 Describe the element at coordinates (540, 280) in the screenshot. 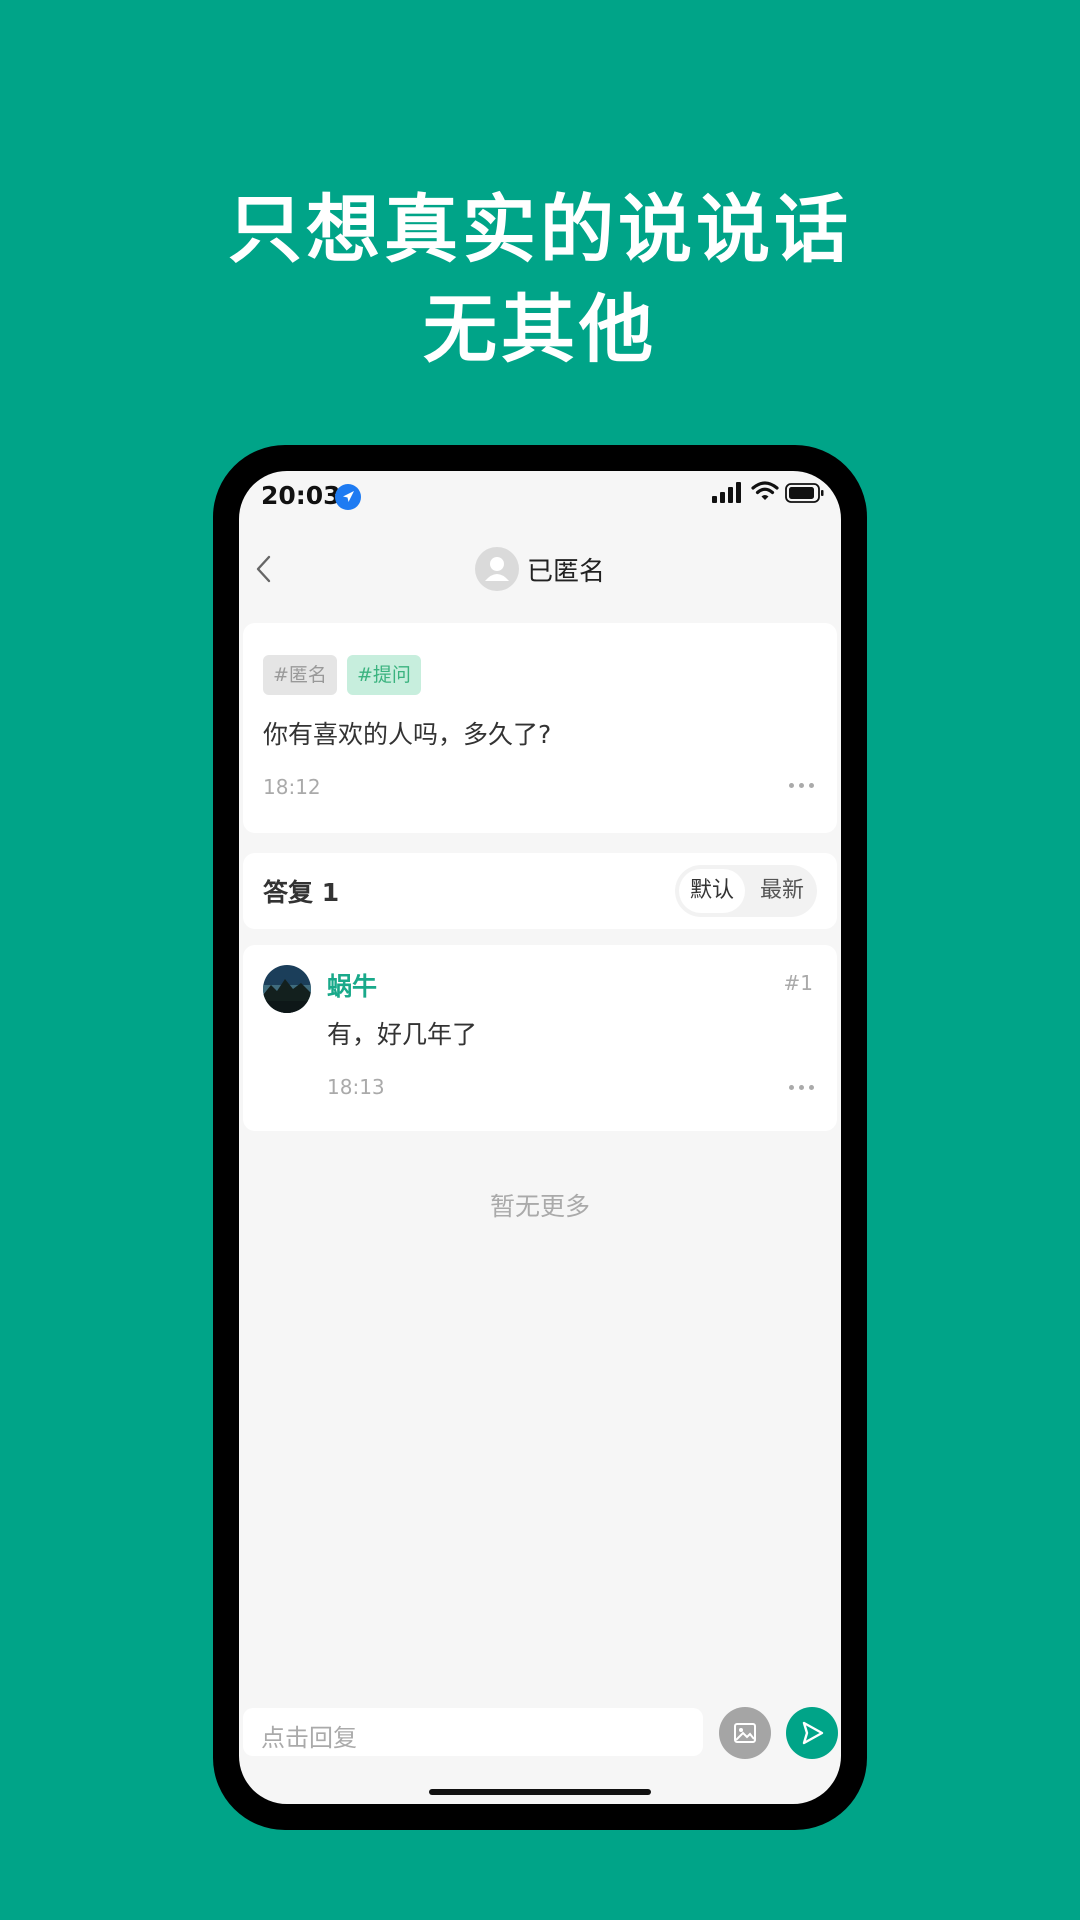

I see `promo-headline: 只想真实的说说话 无其他` at that location.